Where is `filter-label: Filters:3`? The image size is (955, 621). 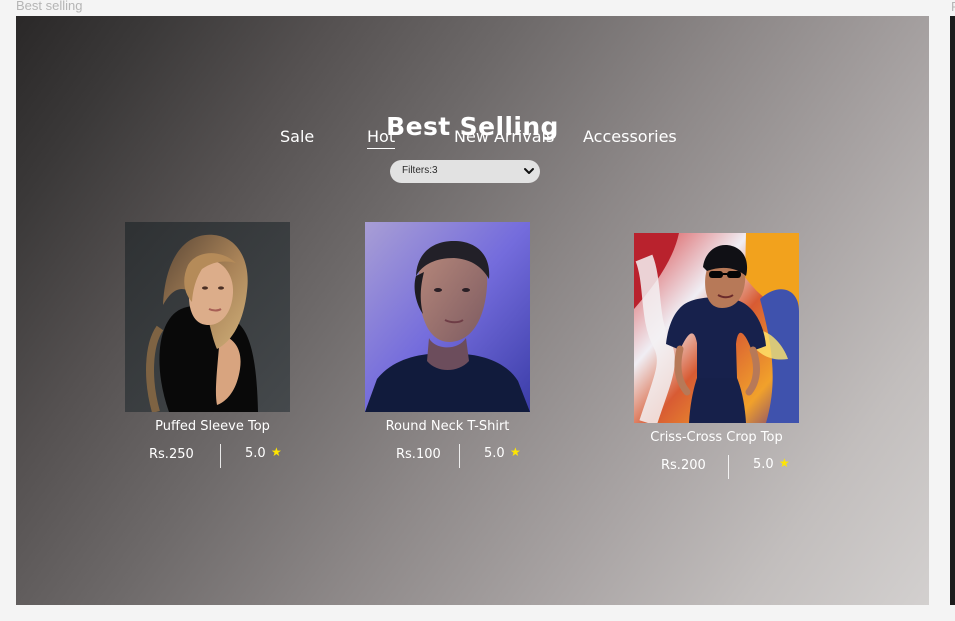 filter-label: Filters:3 is located at coordinates (420, 170).